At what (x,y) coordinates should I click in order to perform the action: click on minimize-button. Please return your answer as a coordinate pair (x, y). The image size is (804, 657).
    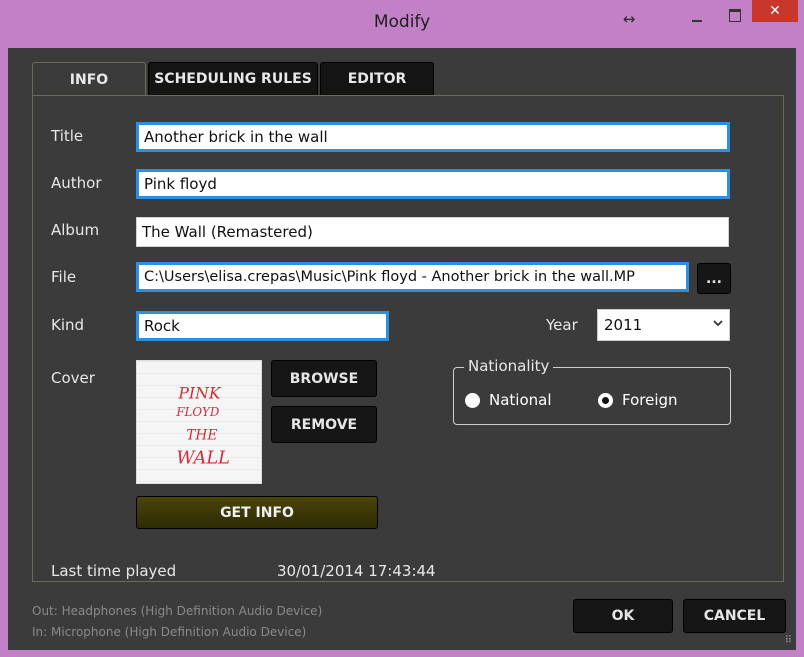
    Looking at the image, I should click on (697, 15).